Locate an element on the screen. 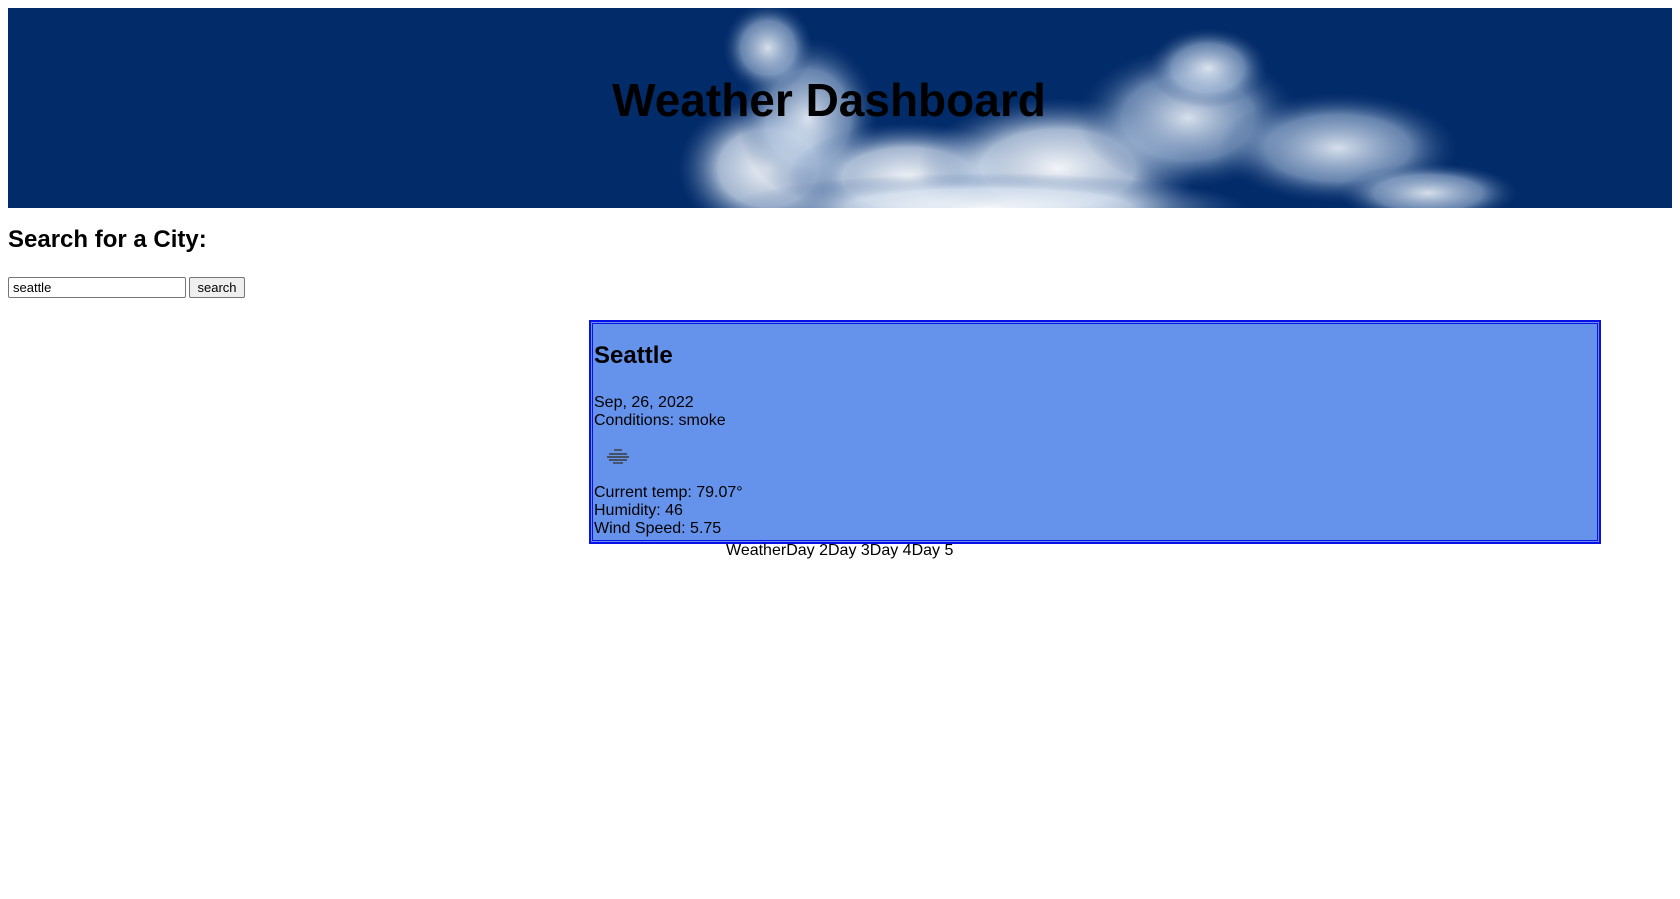  forecast-label-day-5: Day 5 is located at coordinates (932, 550).